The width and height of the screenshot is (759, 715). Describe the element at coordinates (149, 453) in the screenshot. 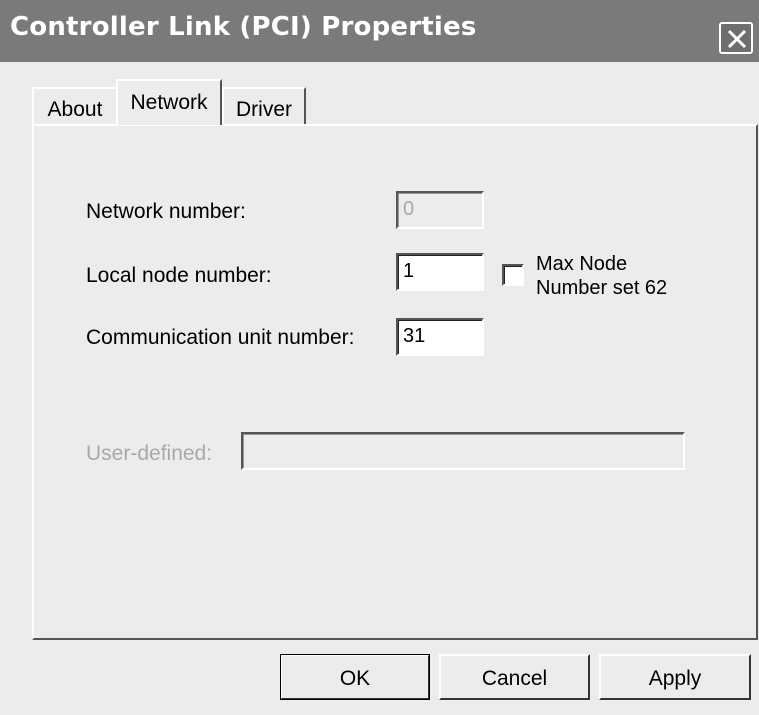

I see `user-defined-label: User-defined:` at that location.